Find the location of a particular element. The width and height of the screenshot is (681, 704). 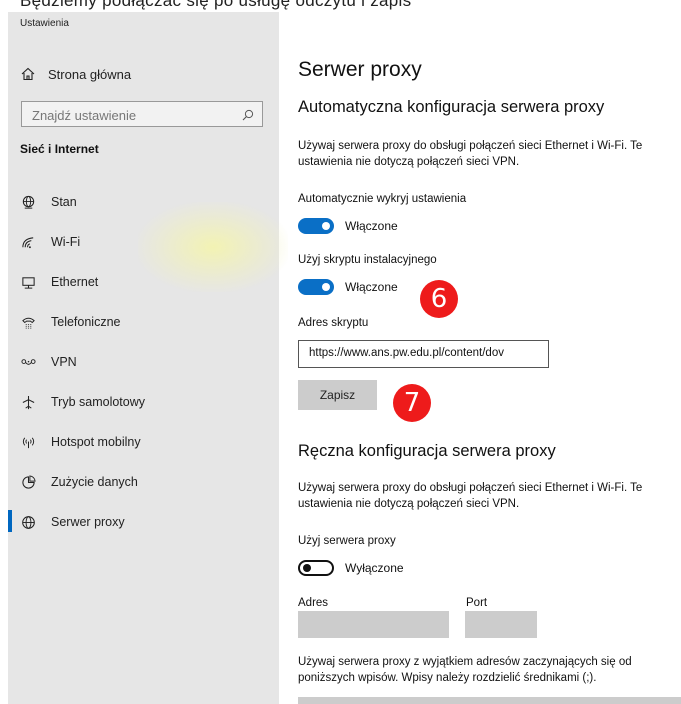

sidebar-item-label: Serwer proxy is located at coordinates (88, 522).